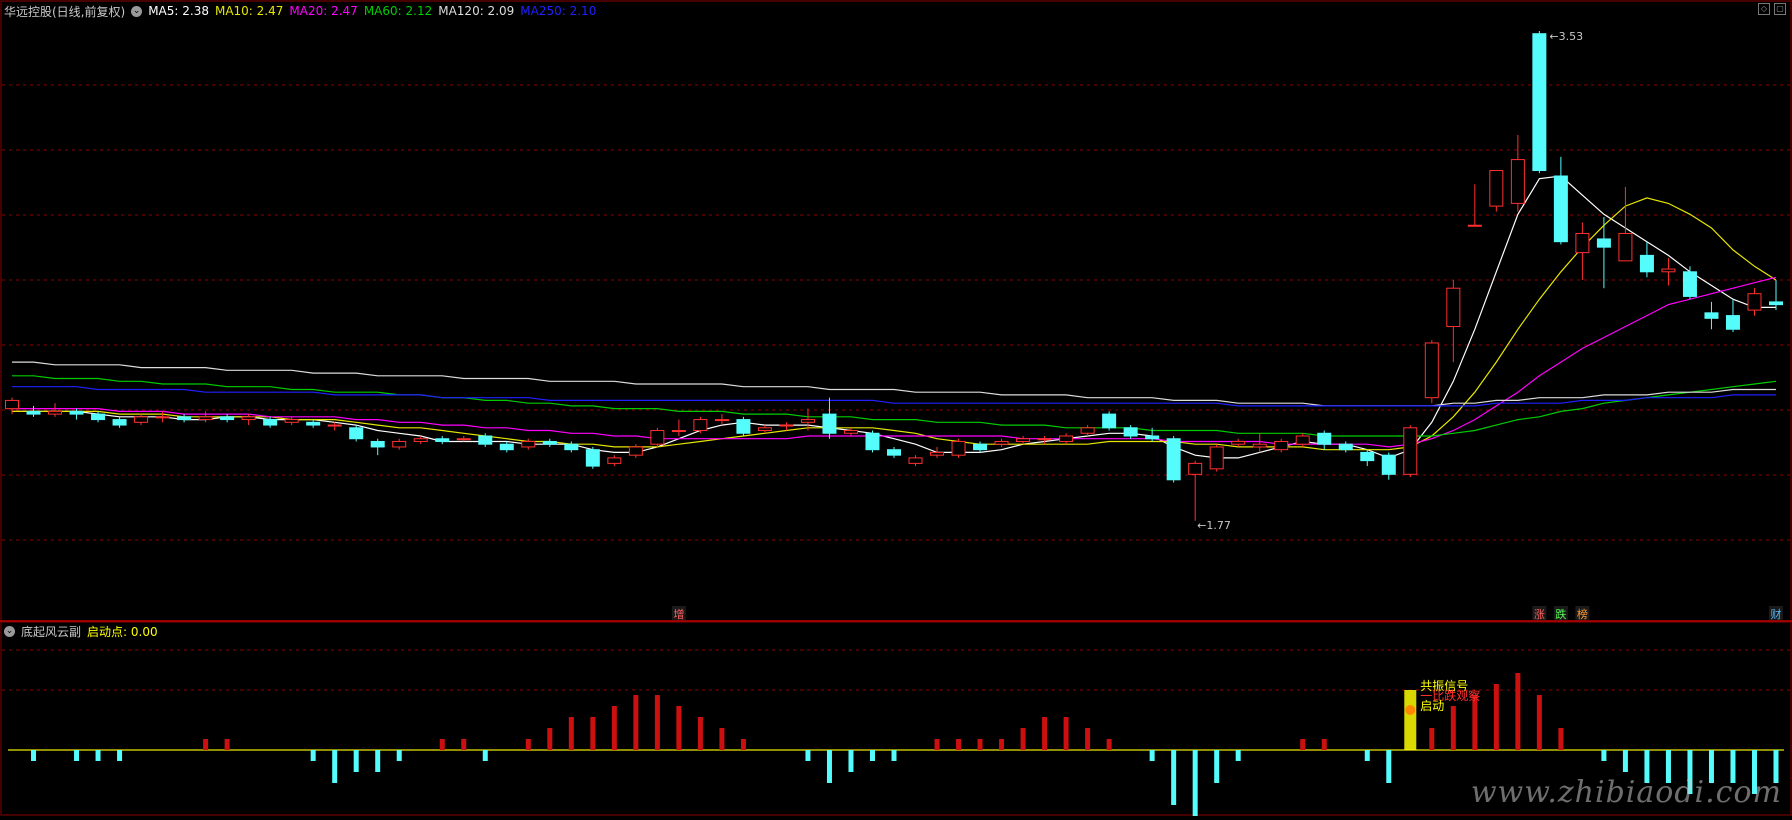 This screenshot has height=820, width=1792. I want to click on stock-title: 华远控股(日线,前复权), so click(64, 11).